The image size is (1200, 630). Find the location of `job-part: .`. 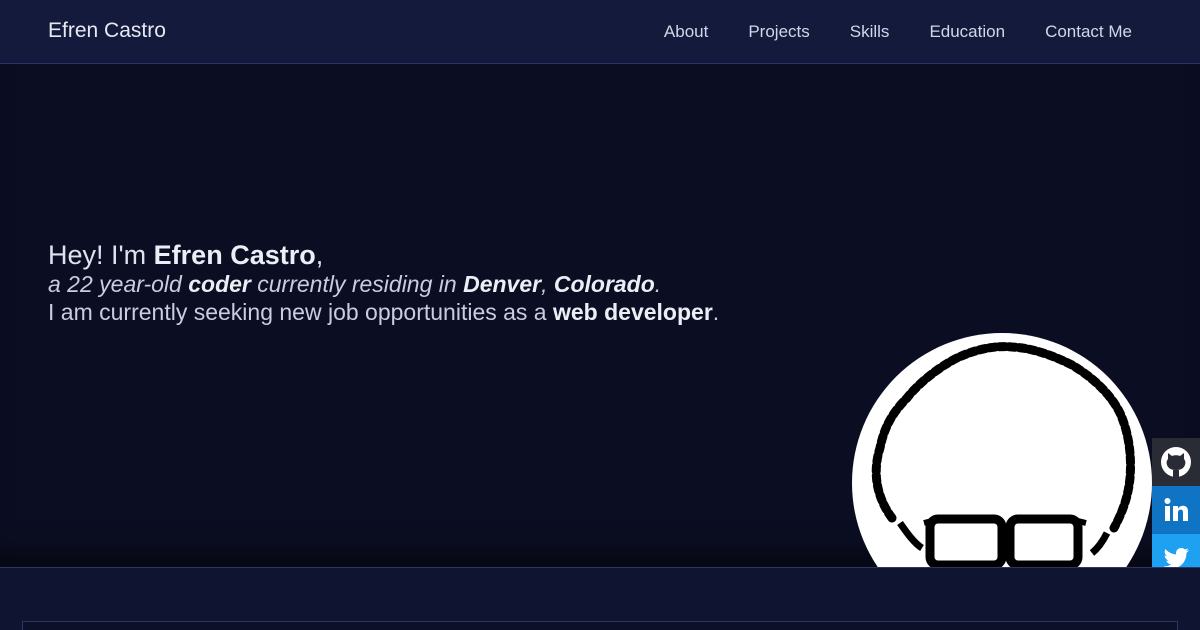

job-part: . is located at coordinates (716, 312).